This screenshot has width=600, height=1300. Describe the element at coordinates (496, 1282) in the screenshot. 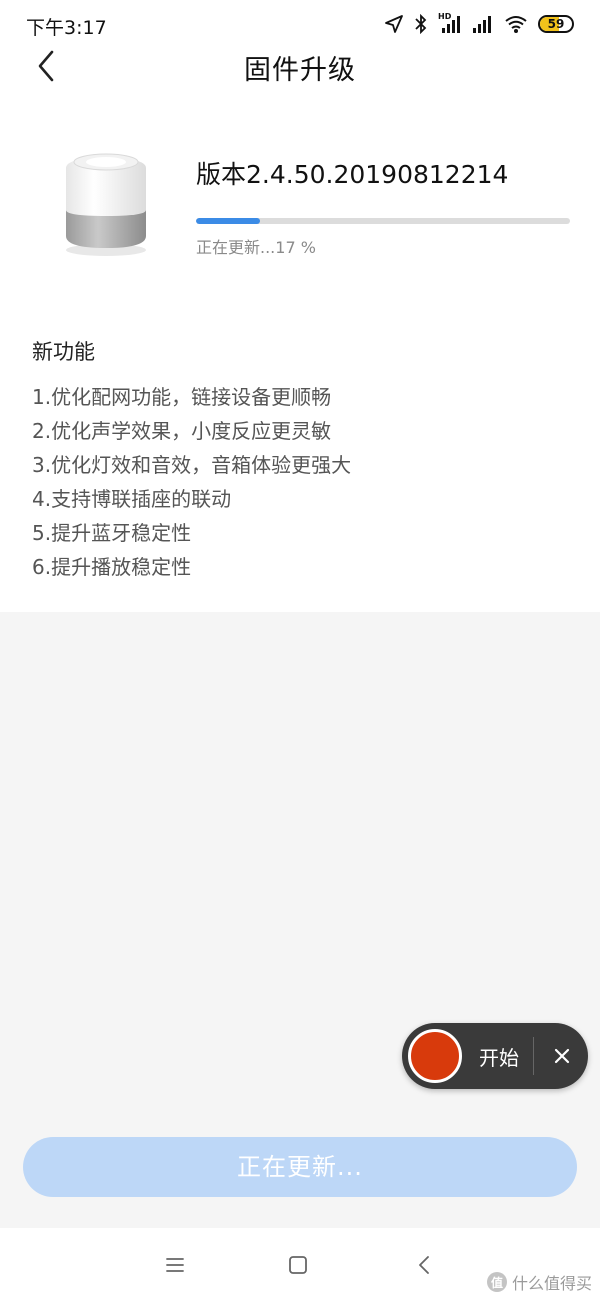

I see `watermark-badge: 值` at that location.